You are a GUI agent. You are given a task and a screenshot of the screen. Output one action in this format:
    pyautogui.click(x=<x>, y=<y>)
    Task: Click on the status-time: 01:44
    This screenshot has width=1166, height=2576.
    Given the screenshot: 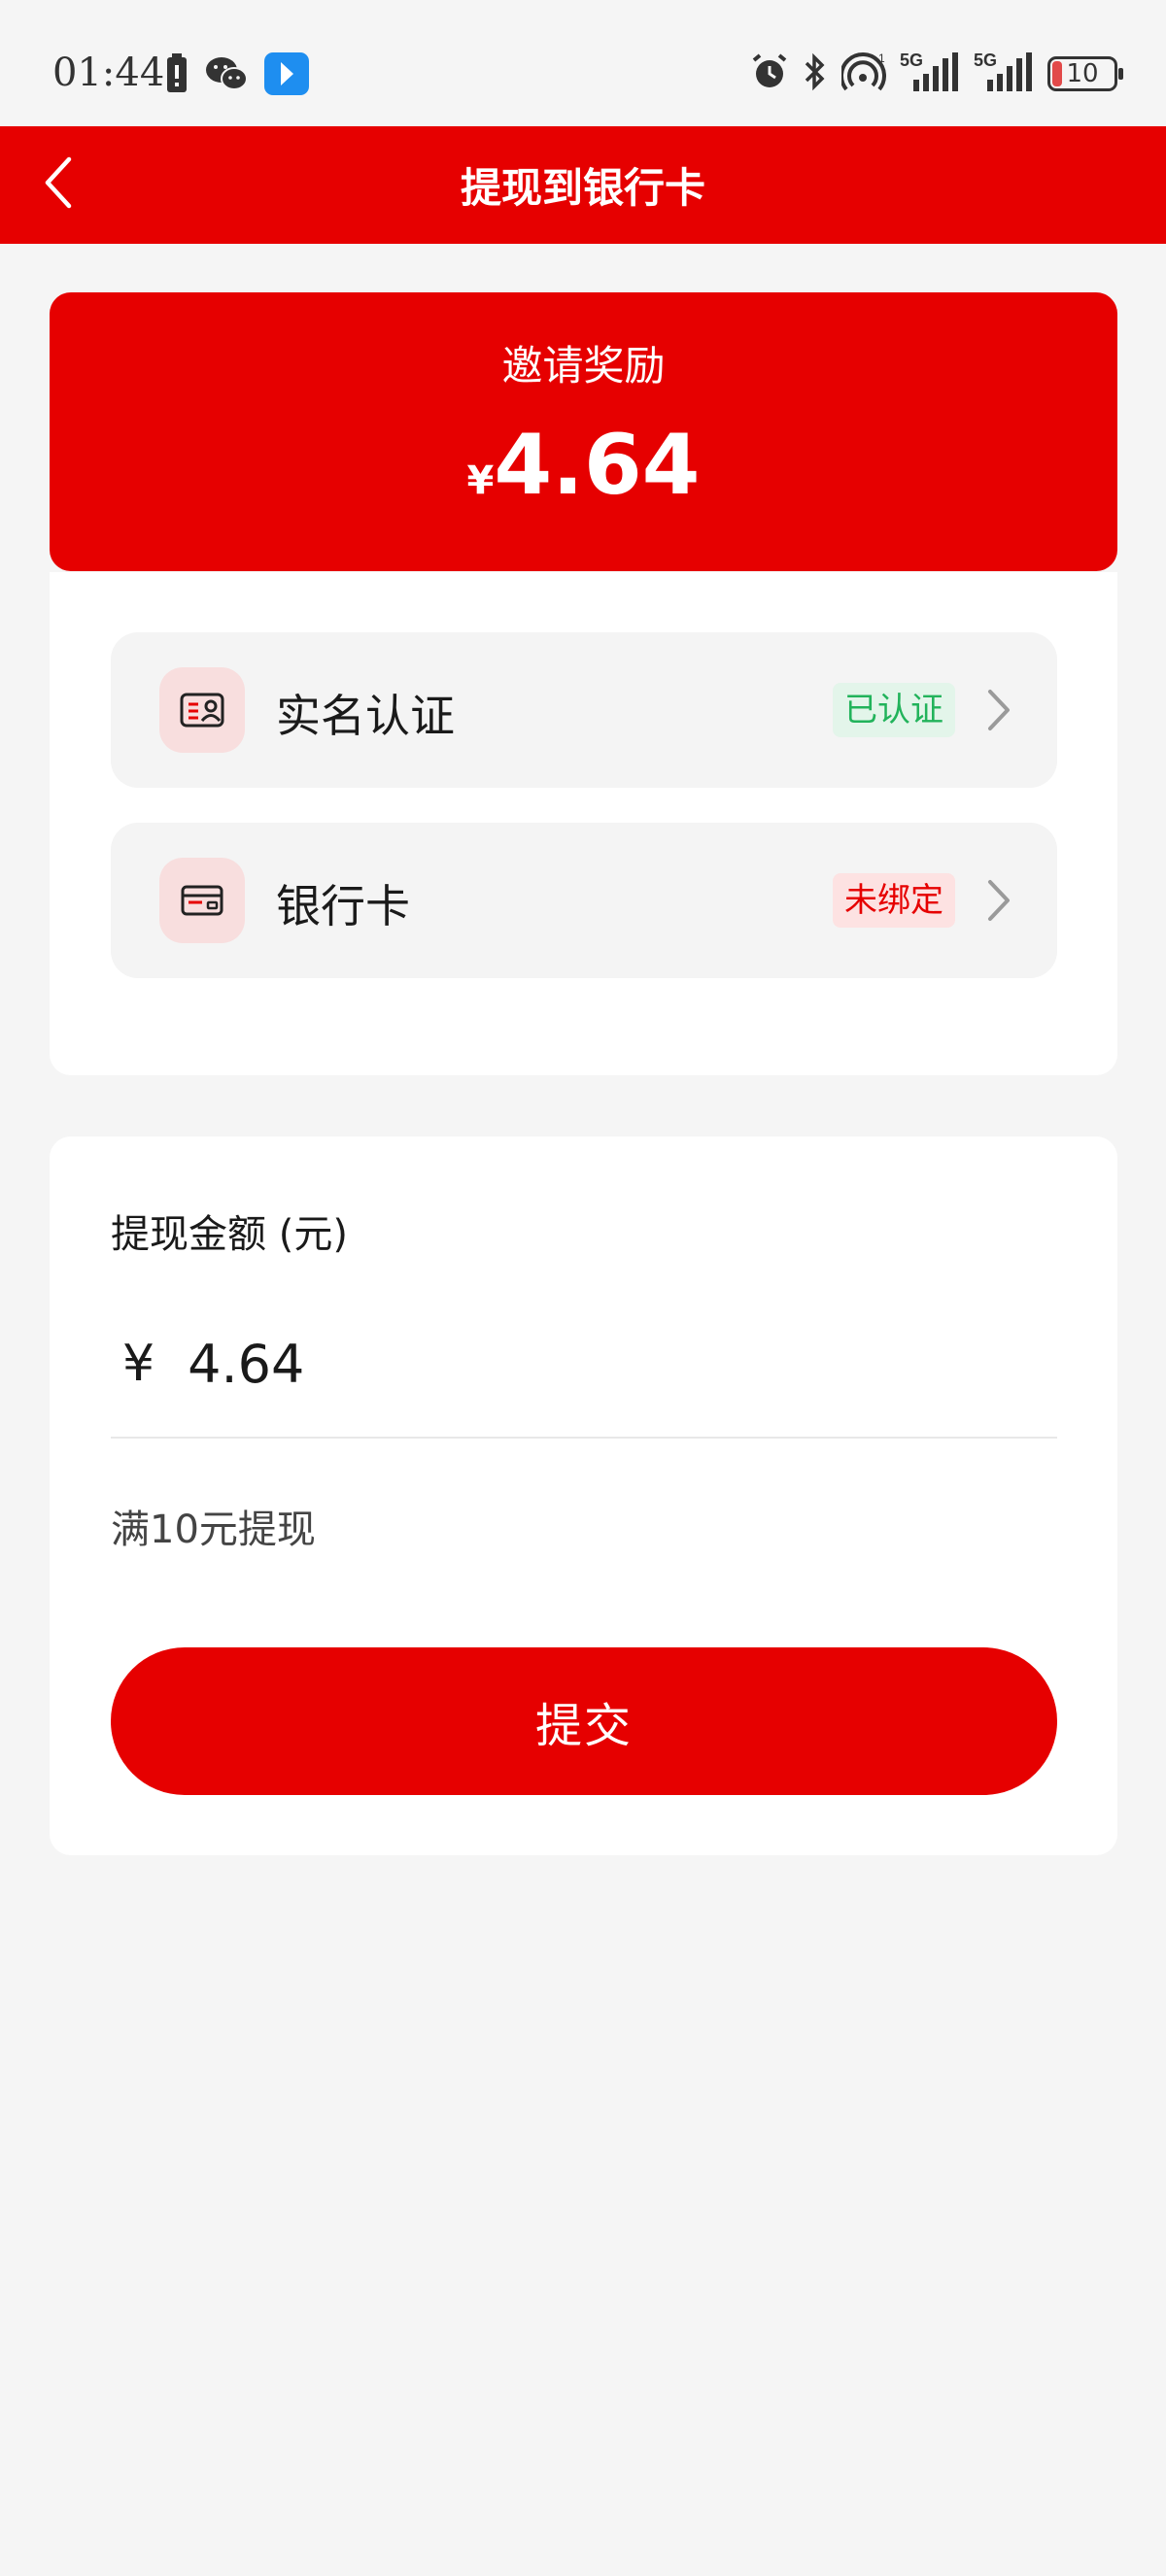 What is the action you would take?
    pyautogui.click(x=108, y=73)
    